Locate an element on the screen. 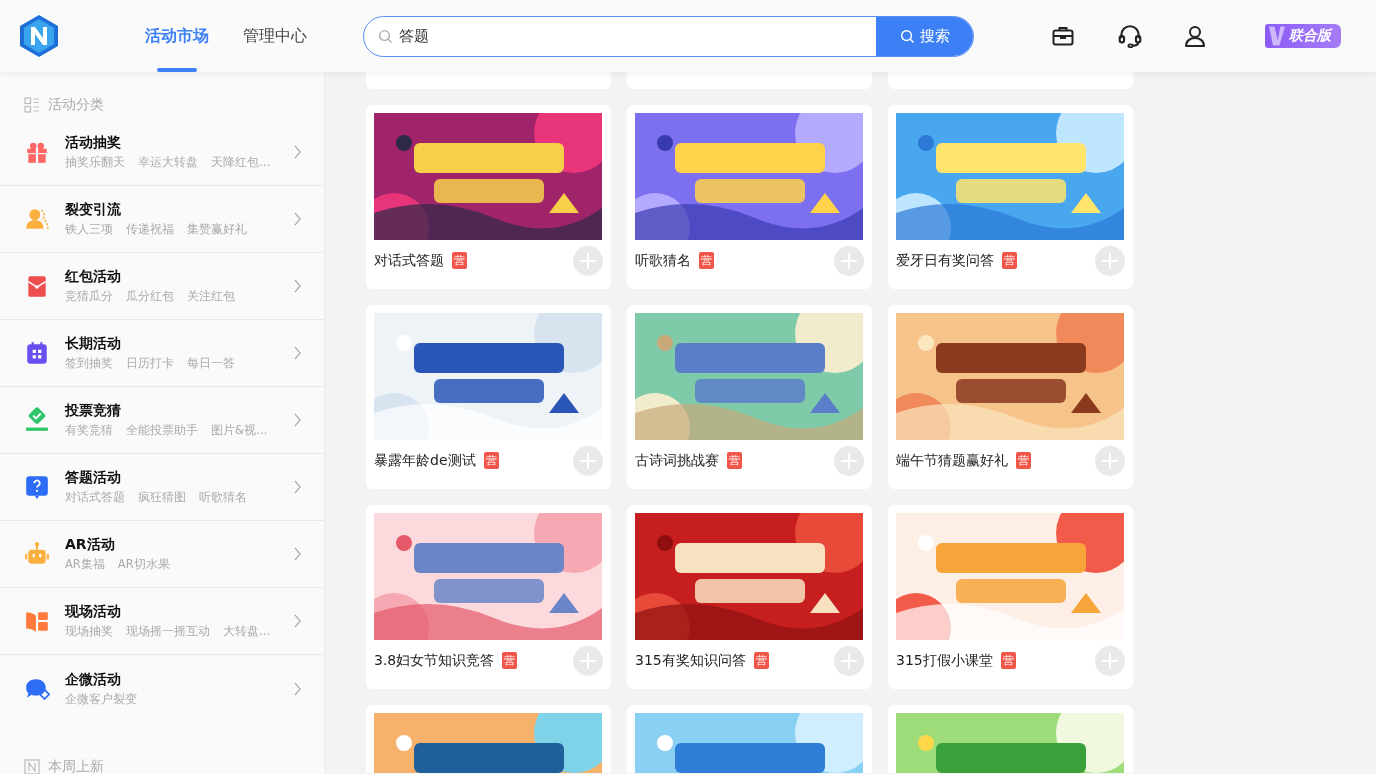  activity-card: 古诗词挑战赛 营 is located at coordinates (749, 397).